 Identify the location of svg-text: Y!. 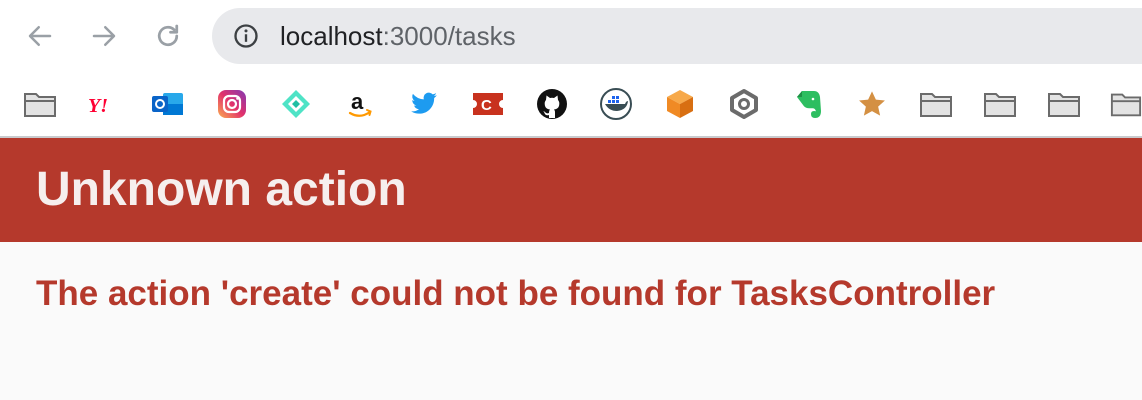
(98, 106).